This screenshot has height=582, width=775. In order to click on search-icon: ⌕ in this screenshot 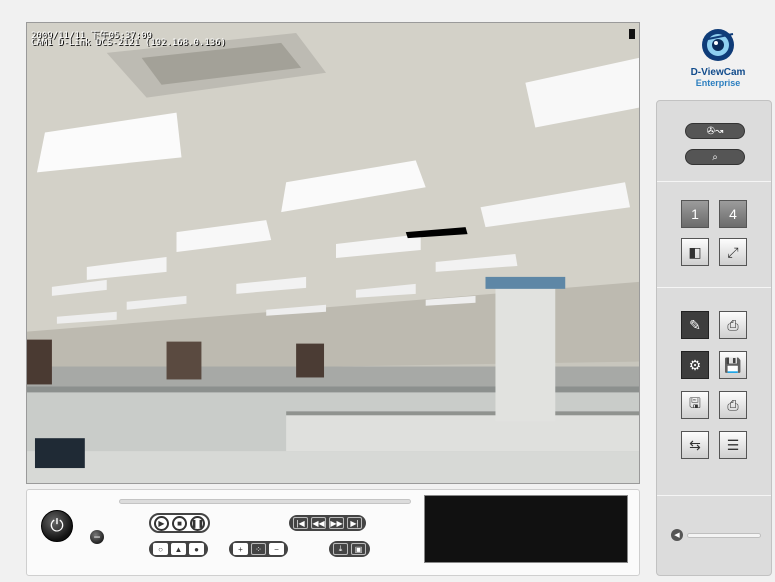, I will do `click(715, 157)`.